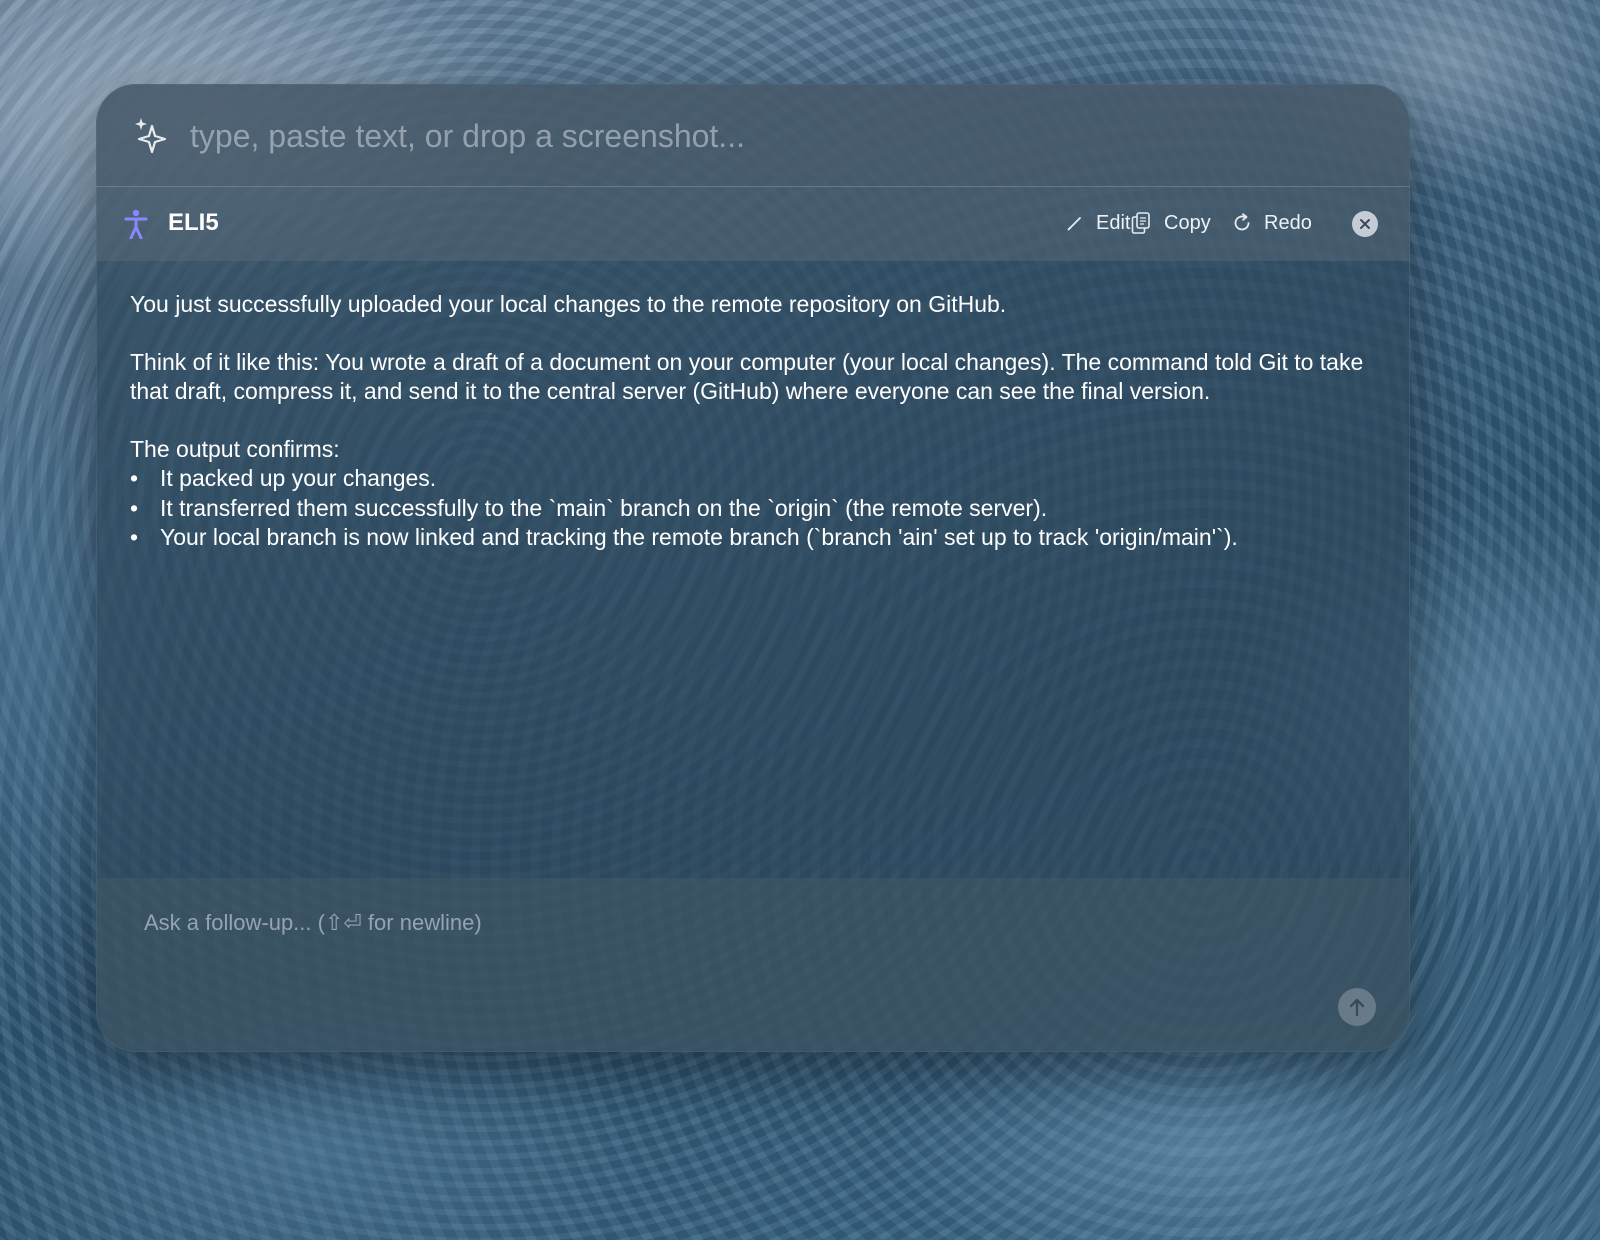 The height and width of the screenshot is (1240, 1600). I want to click on list-item-text: It packed up your changes., so click(298, 478).